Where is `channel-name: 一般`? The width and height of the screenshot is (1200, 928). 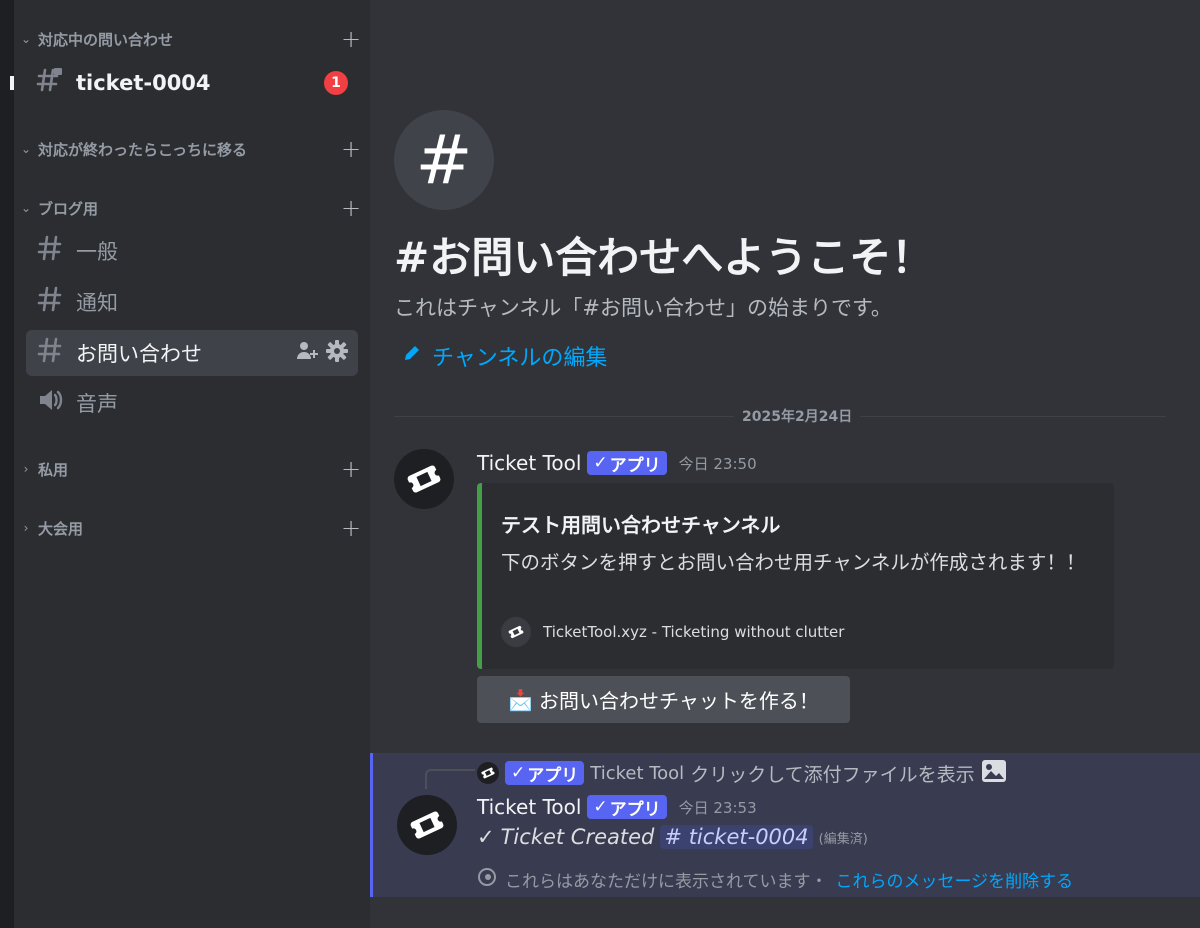 channel-name: 一般 is located at coordinates (97, 252).